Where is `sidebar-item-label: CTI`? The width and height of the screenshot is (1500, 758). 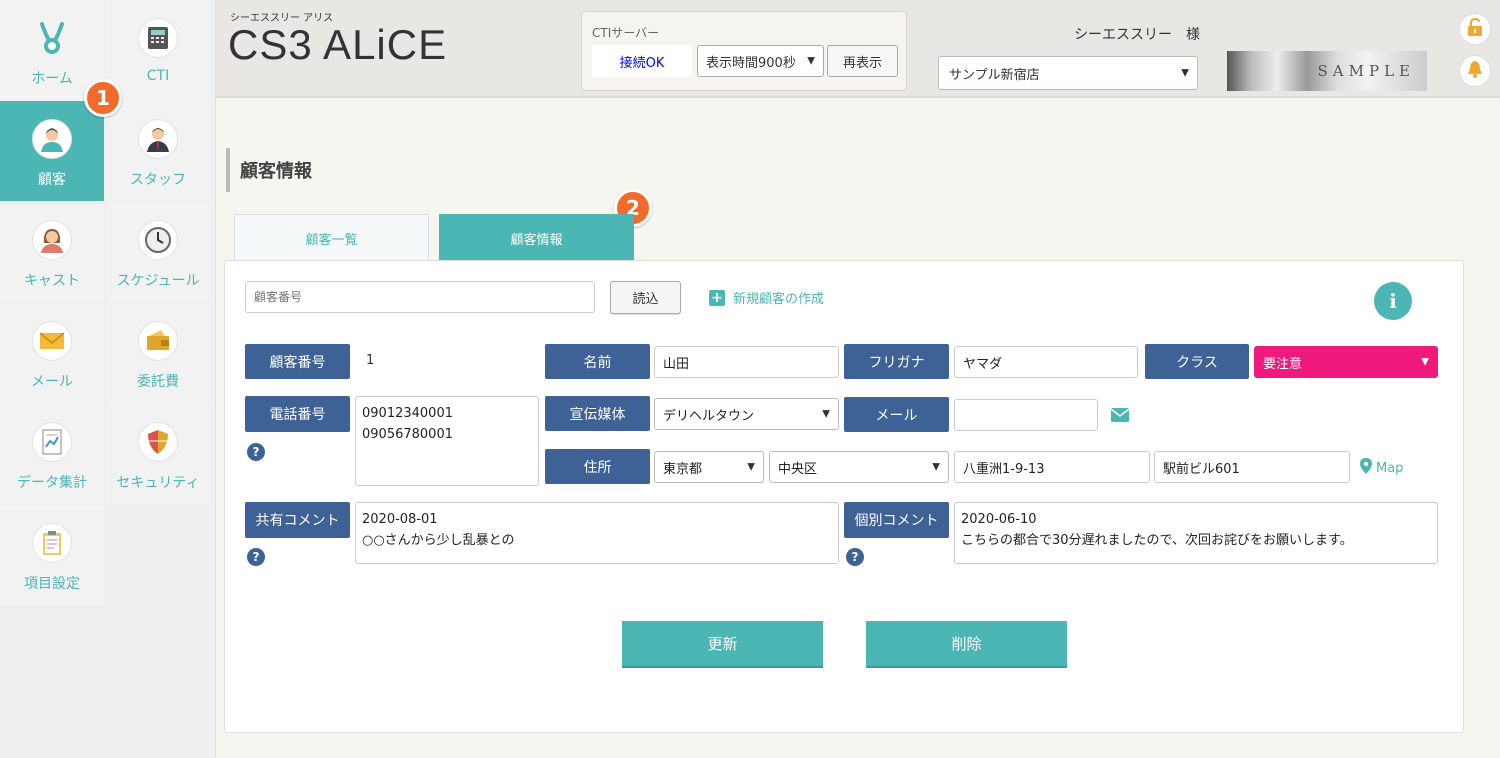
sidebar-item-label: CTI is located at coordinates (158, 76).